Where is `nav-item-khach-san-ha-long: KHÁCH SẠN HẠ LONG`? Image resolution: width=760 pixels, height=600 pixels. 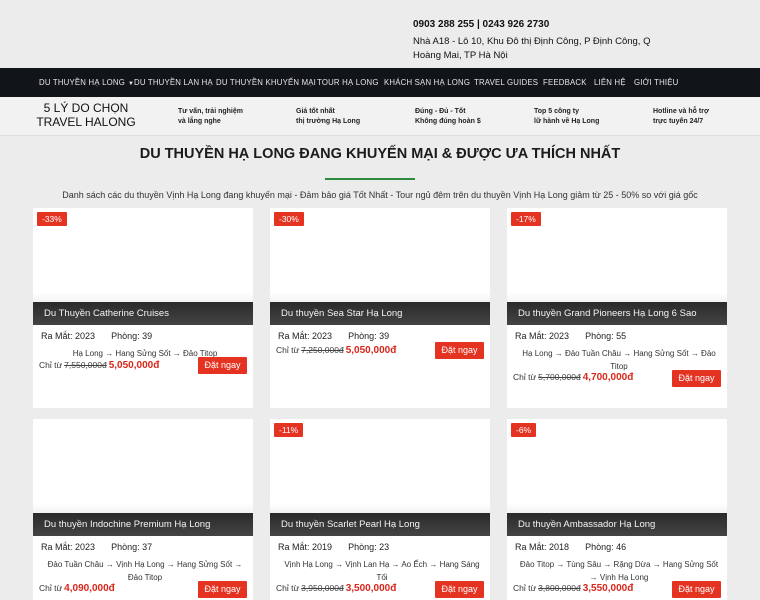
nav-item-khach-san-ha-long: KHÁCH SẠN HẠ LONG is located at coordinates (427, 82).